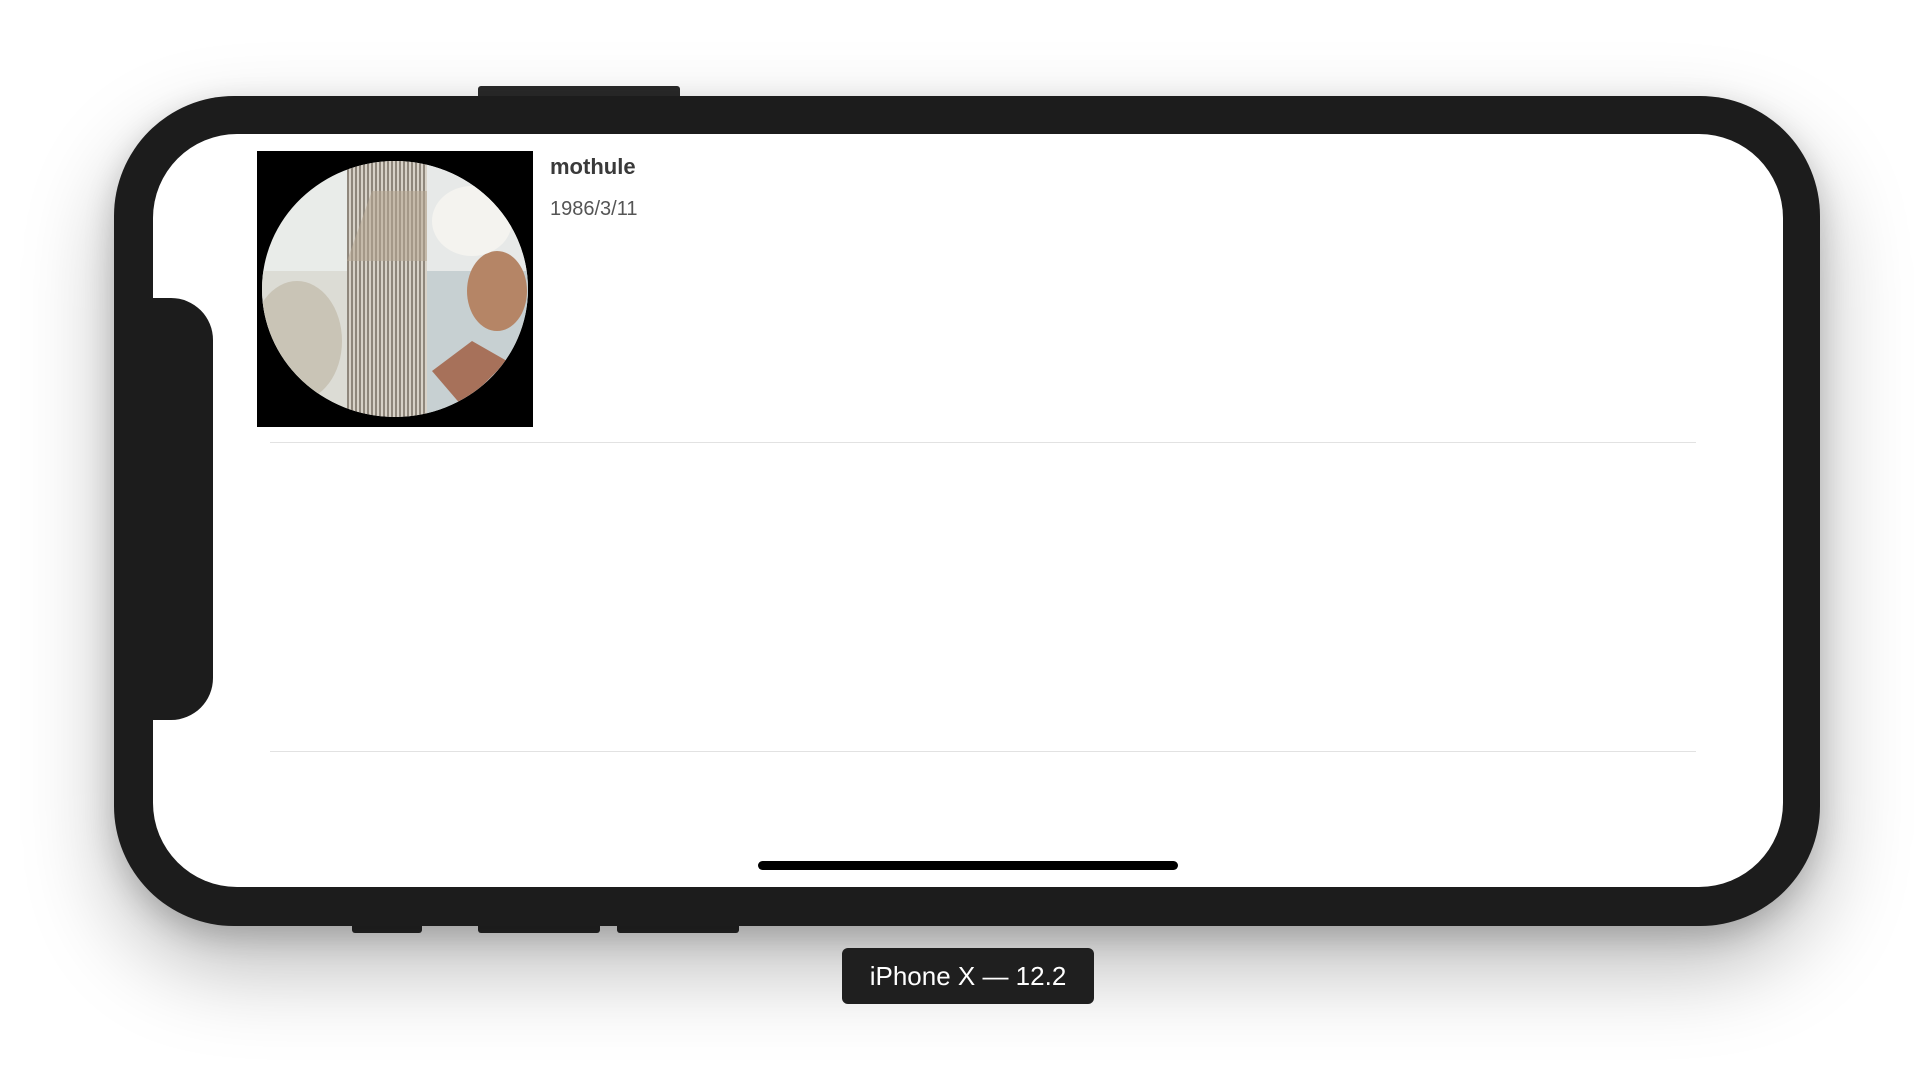  I want to click on device-label: iPhone X — 12.2, so click(968, 976).